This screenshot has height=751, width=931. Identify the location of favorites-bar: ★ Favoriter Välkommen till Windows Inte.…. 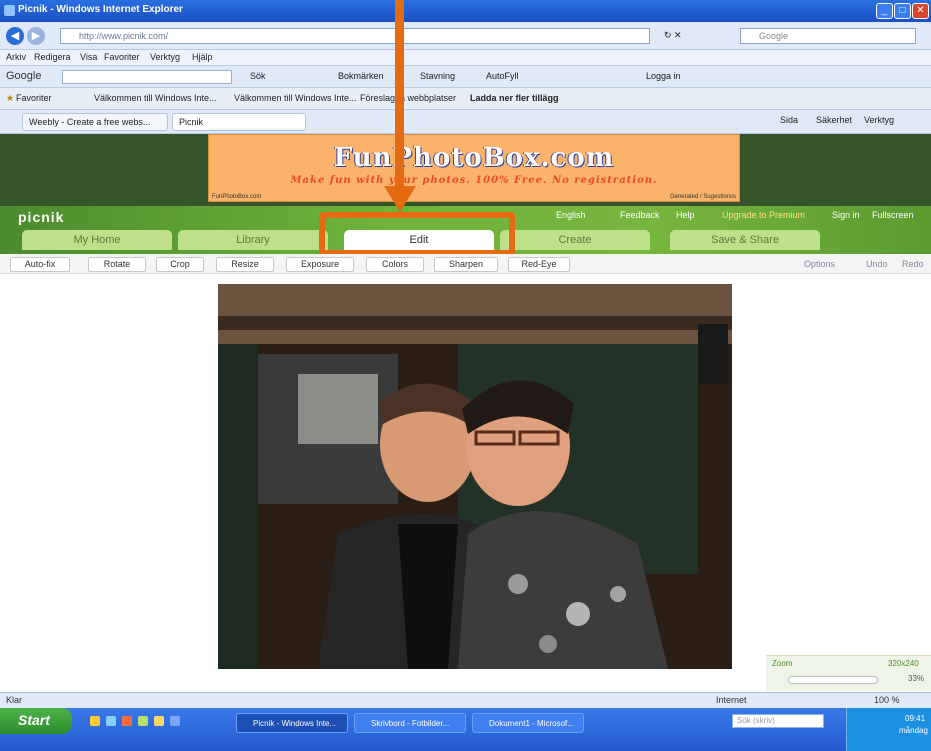
(465, 99).